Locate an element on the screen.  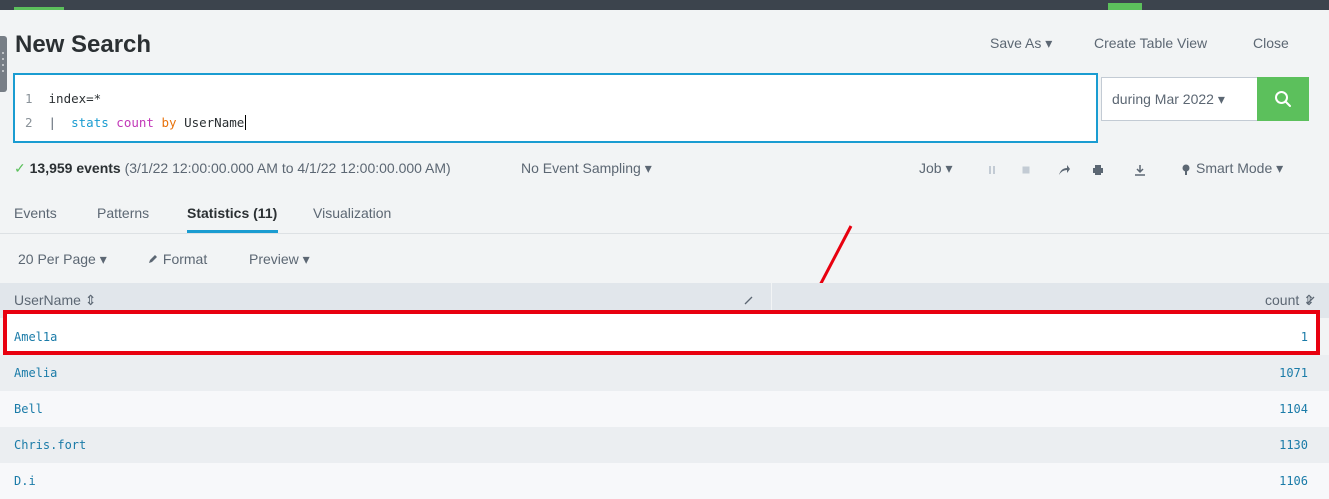
table-row: Amelia 1071 is located at coordinates (664, 373).